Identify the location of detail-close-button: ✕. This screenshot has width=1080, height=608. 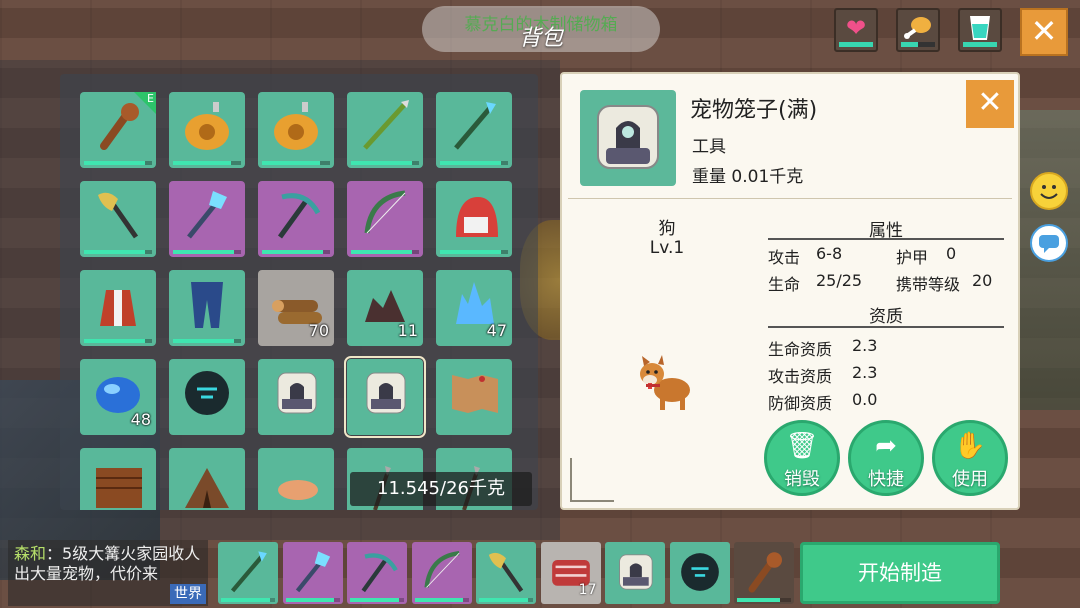
(990, 104).